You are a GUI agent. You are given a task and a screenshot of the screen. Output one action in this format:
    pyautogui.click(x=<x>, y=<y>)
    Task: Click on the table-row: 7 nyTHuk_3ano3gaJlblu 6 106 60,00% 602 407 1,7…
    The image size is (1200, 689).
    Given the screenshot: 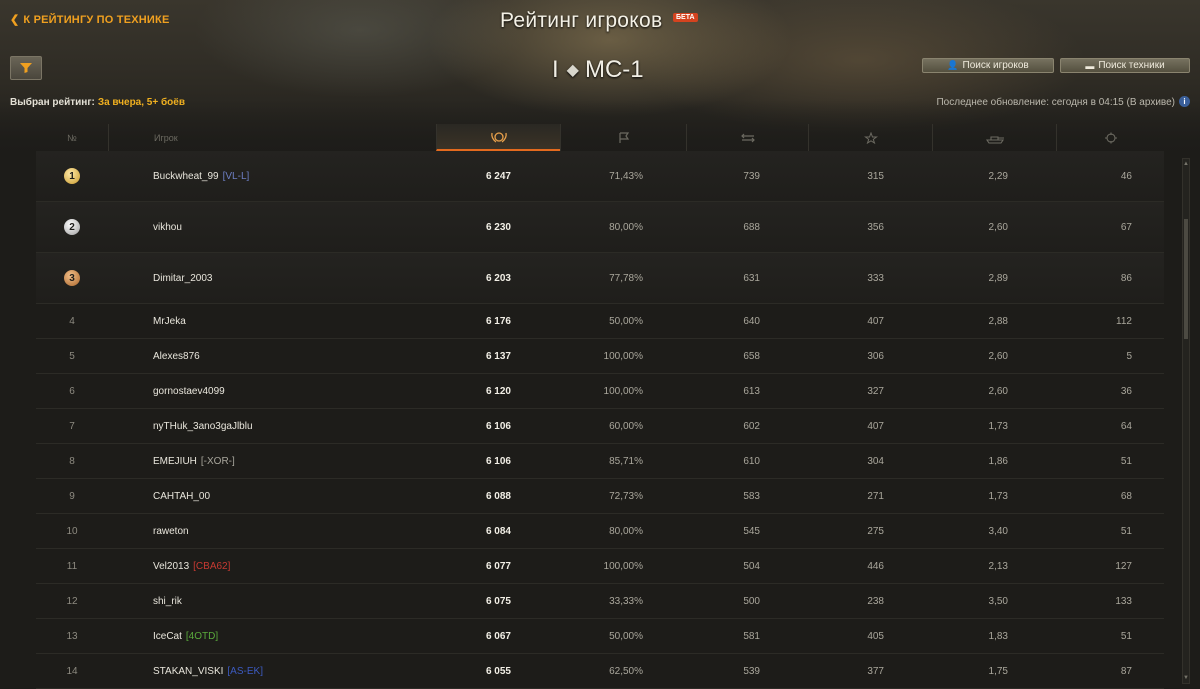 What is the action you would take?
    pyautogui.click(x=600, y=426)
    